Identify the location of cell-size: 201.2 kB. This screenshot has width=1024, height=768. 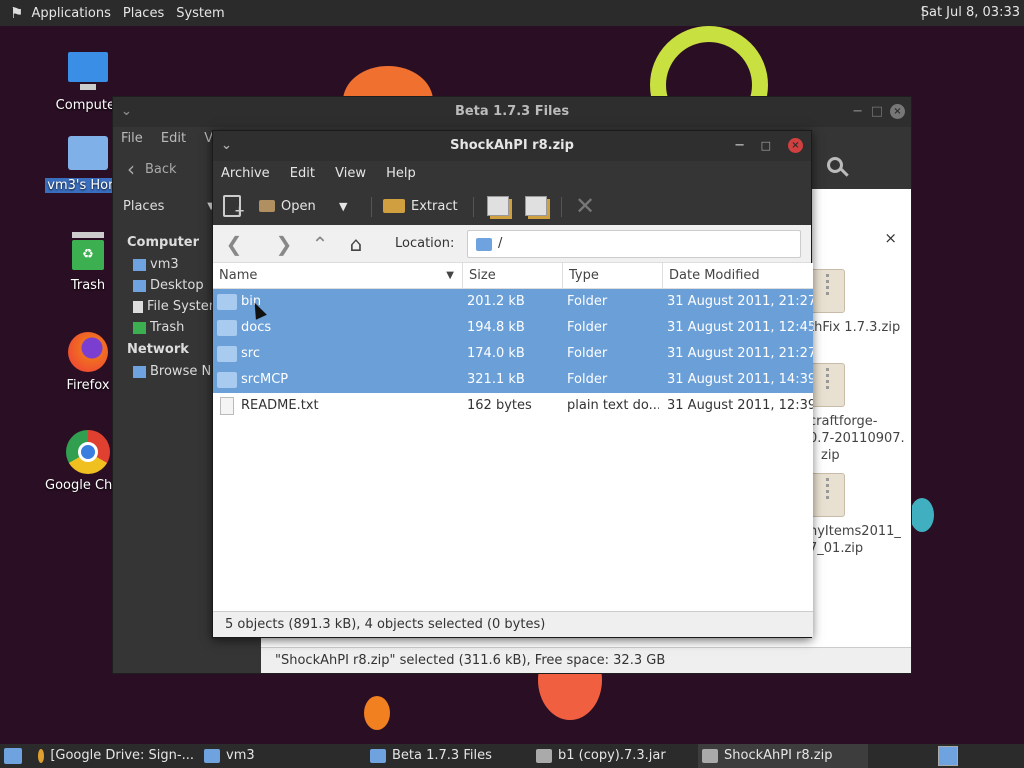
(496, 301).